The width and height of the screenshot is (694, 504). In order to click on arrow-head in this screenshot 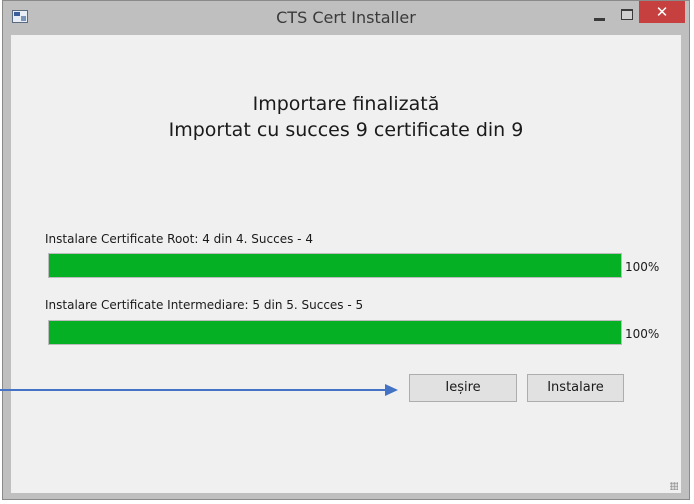, I will do `click(391, 390)`.